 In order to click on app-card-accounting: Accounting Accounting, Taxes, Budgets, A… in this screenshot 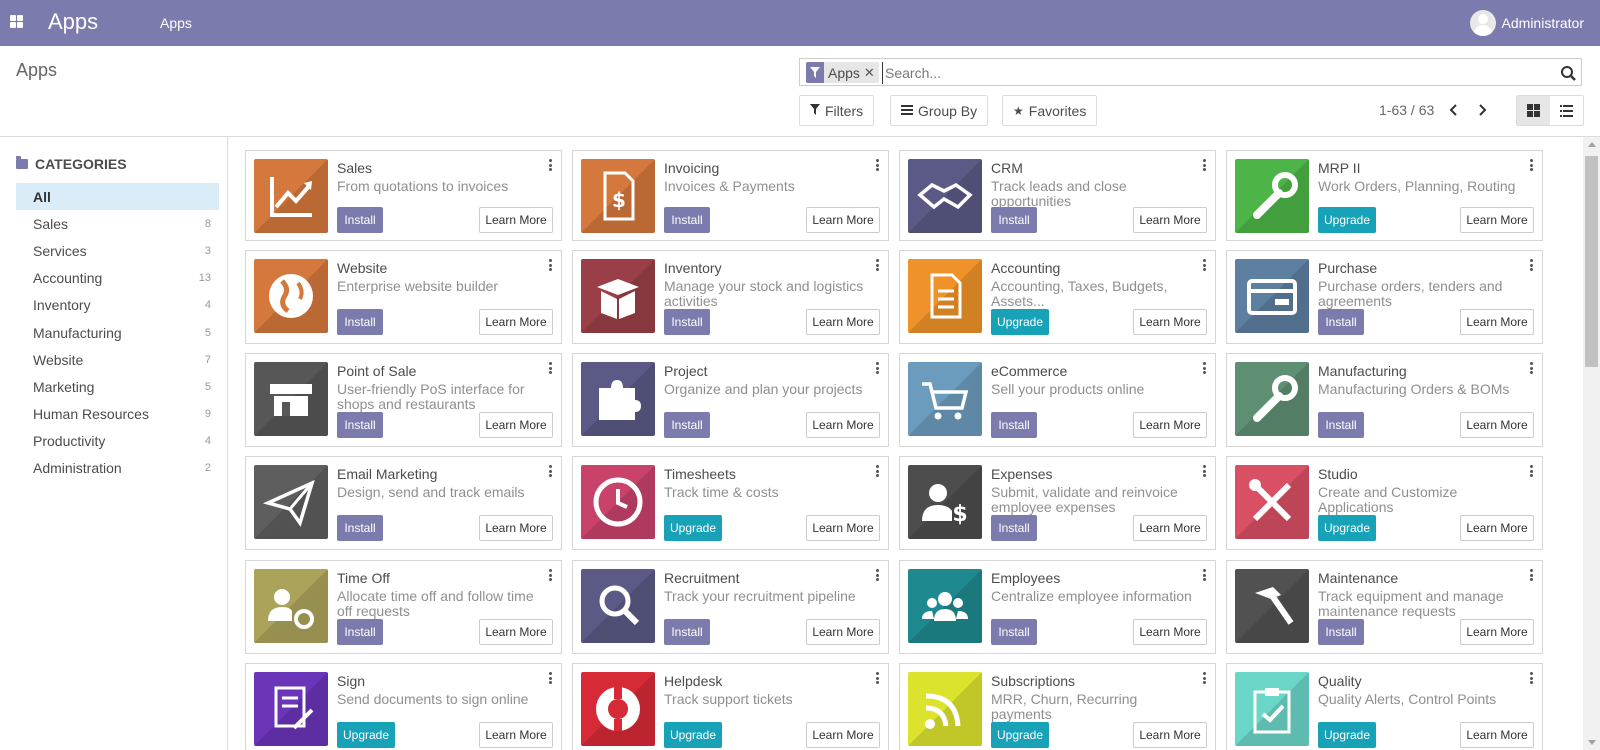, I will do `click(1057, 297)`.